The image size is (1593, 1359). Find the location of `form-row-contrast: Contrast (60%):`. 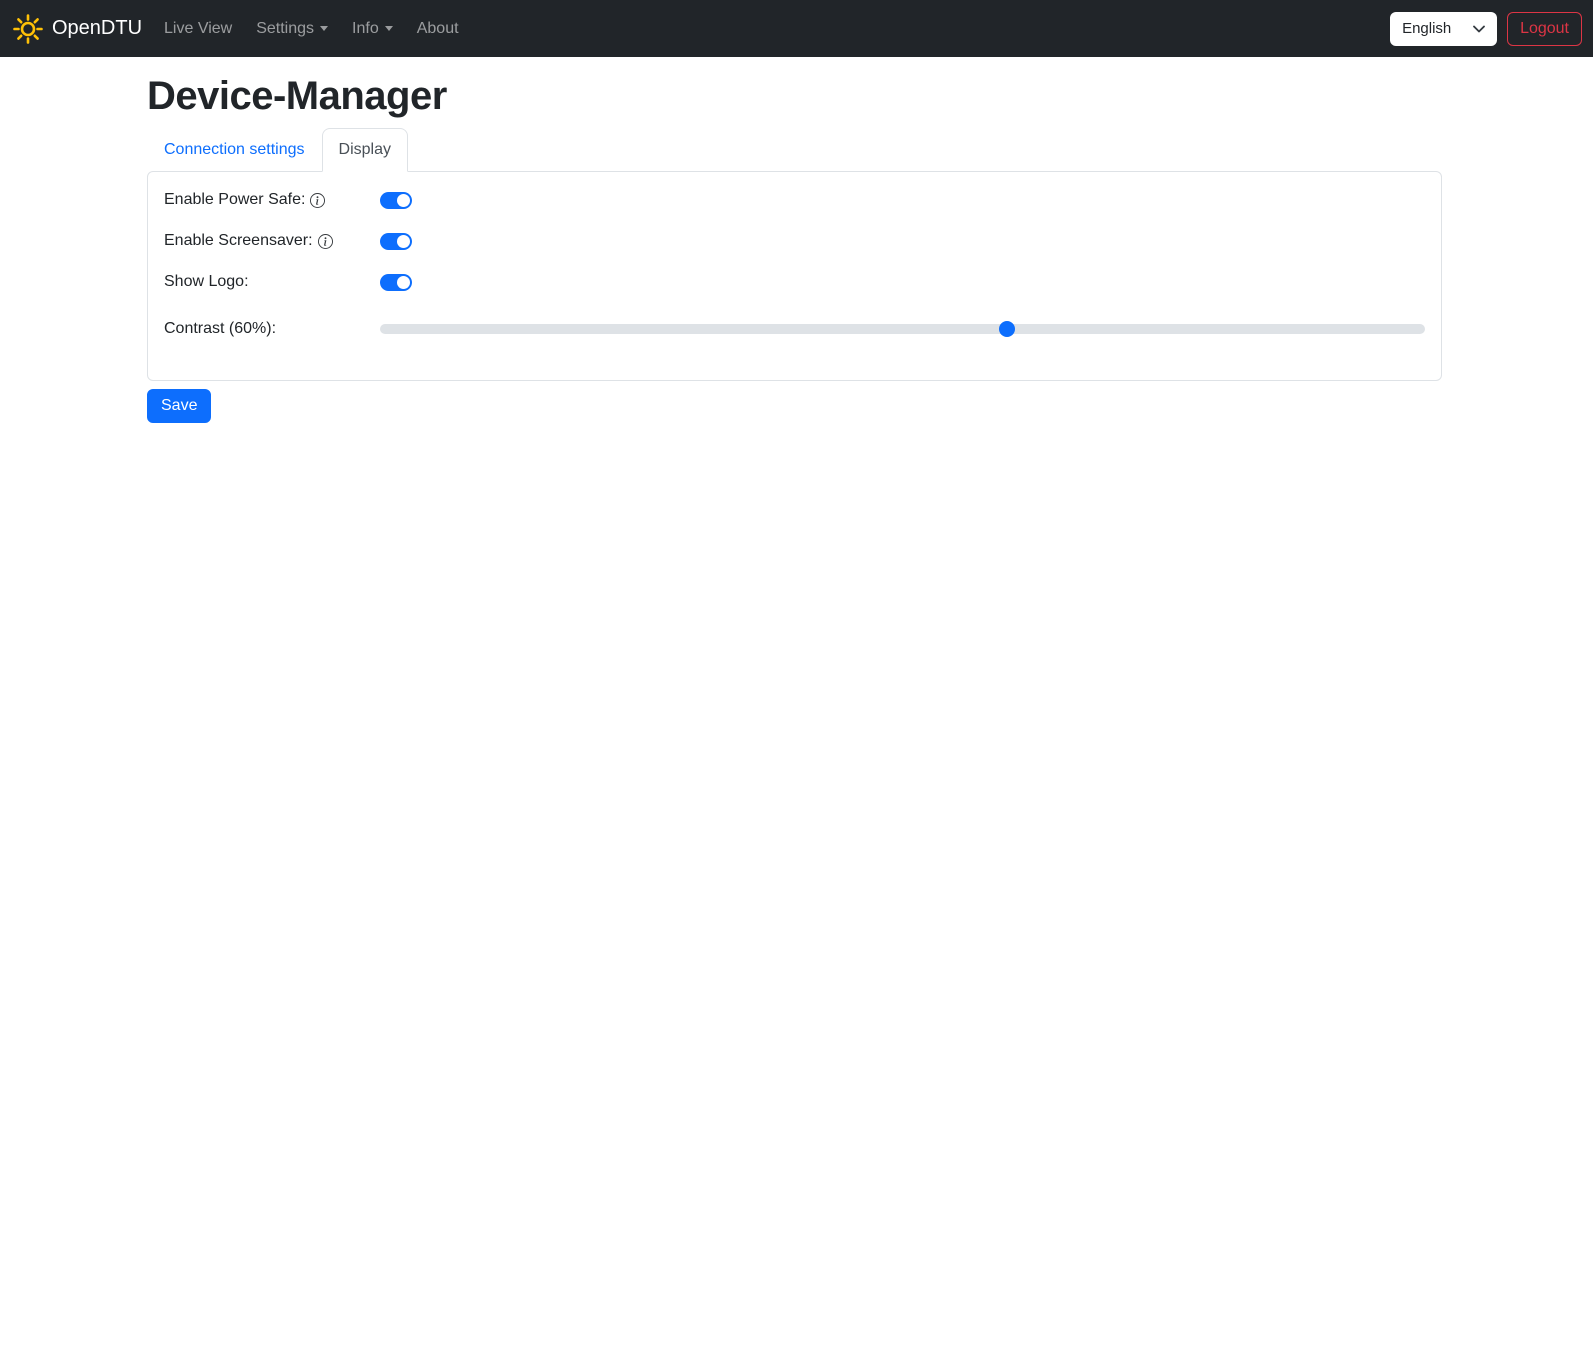

form-row-contrast: Contrast (60%): is located at coordinates (794, 329).